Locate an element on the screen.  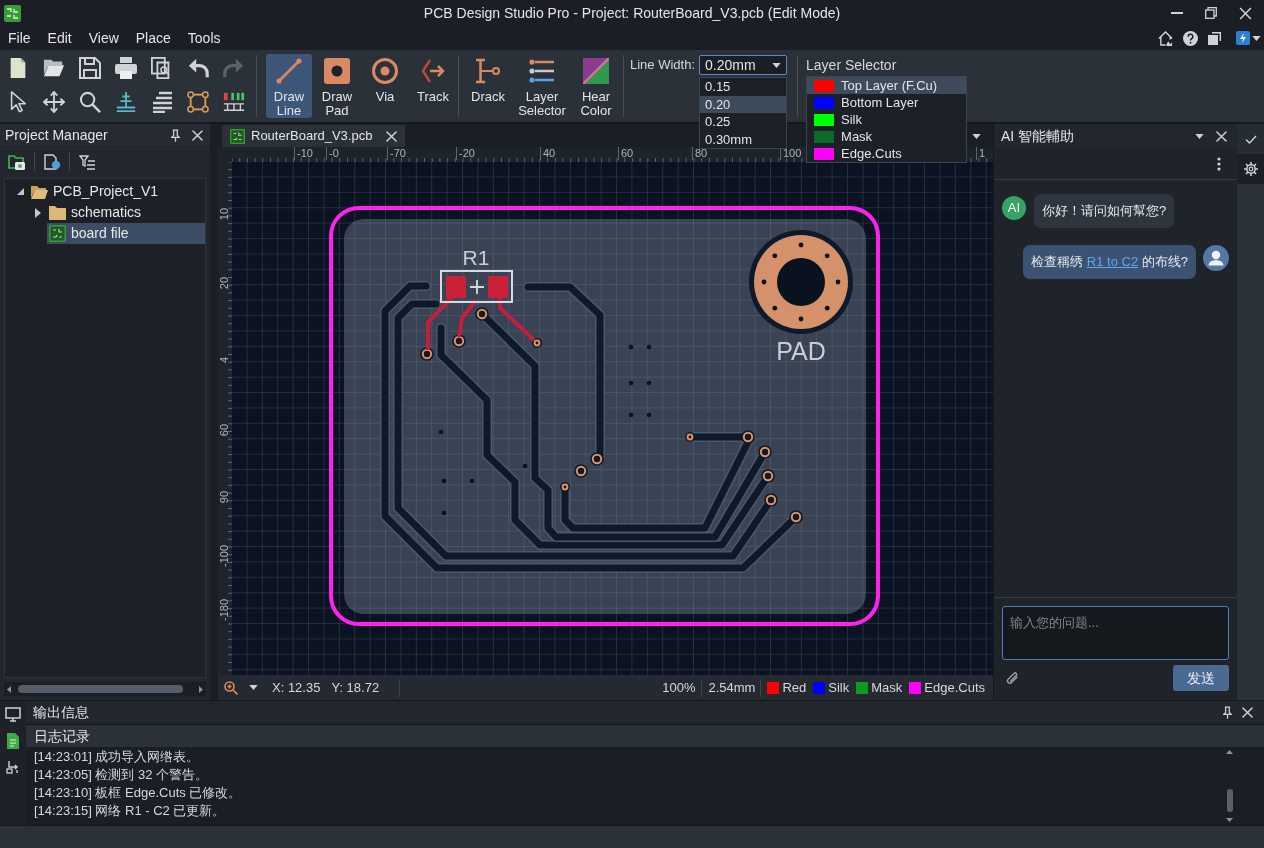
paperclip-icon is located at coordinates (1012, 678).